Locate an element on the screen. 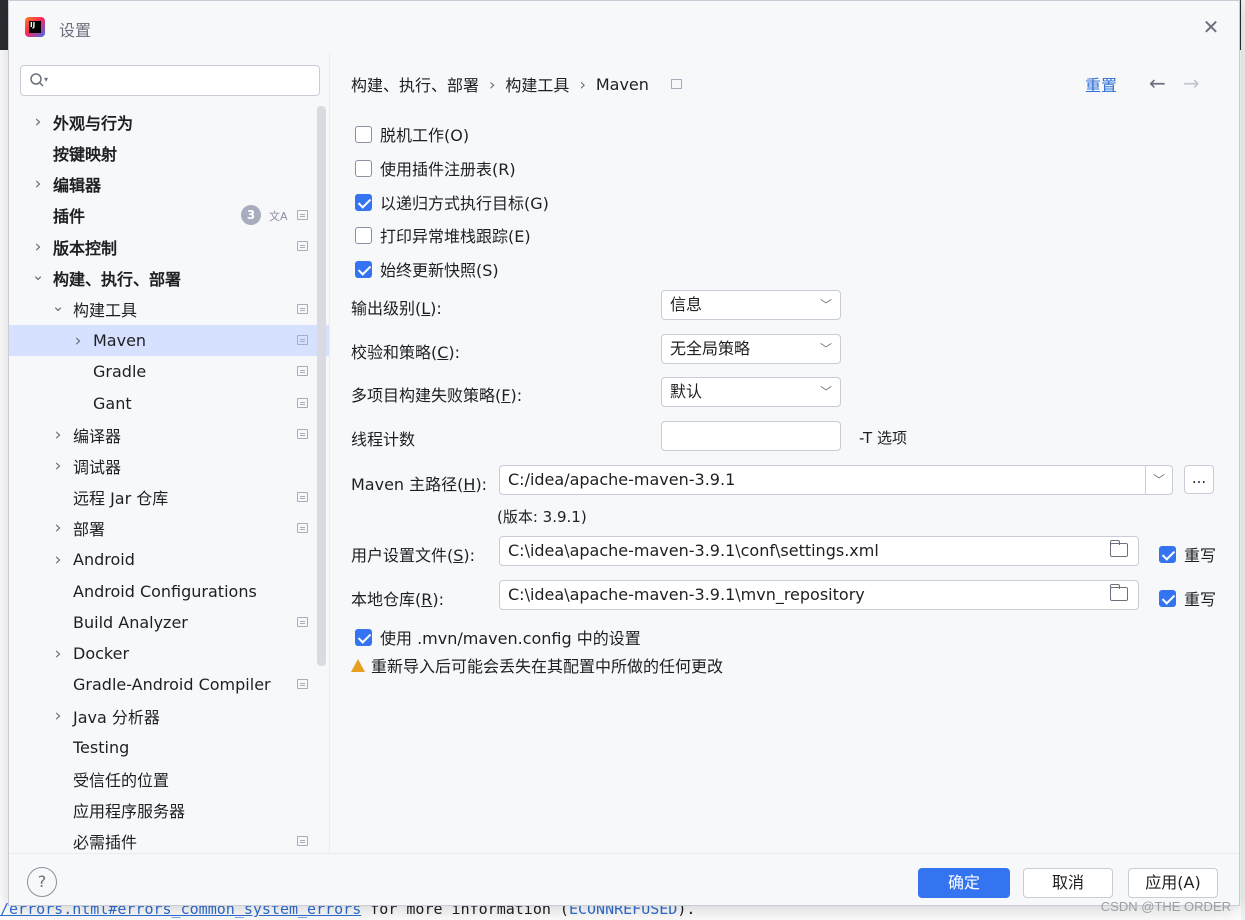 The height and width of the screenshot is (920, 1245). recursive-goals-checkbox is located at coordinates (363, 202).